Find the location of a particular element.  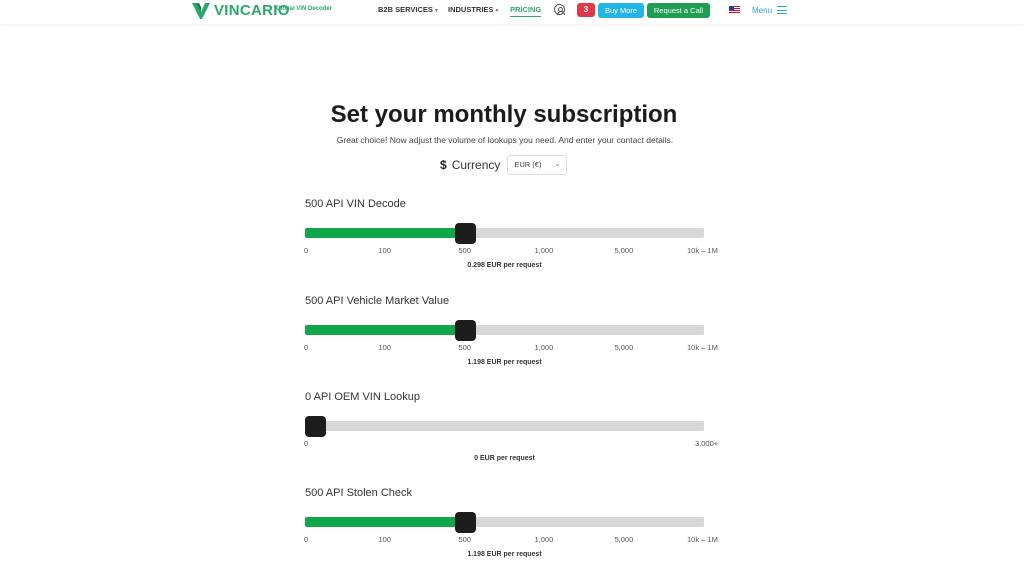

menu-button: Menu is located at coordinates (762, 10).